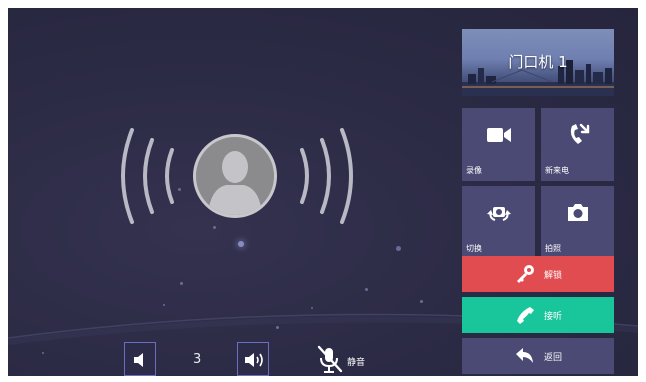 The height and width of the screenshot is (382, 646). I want to click on video-camera-icon, so click(499, 135).